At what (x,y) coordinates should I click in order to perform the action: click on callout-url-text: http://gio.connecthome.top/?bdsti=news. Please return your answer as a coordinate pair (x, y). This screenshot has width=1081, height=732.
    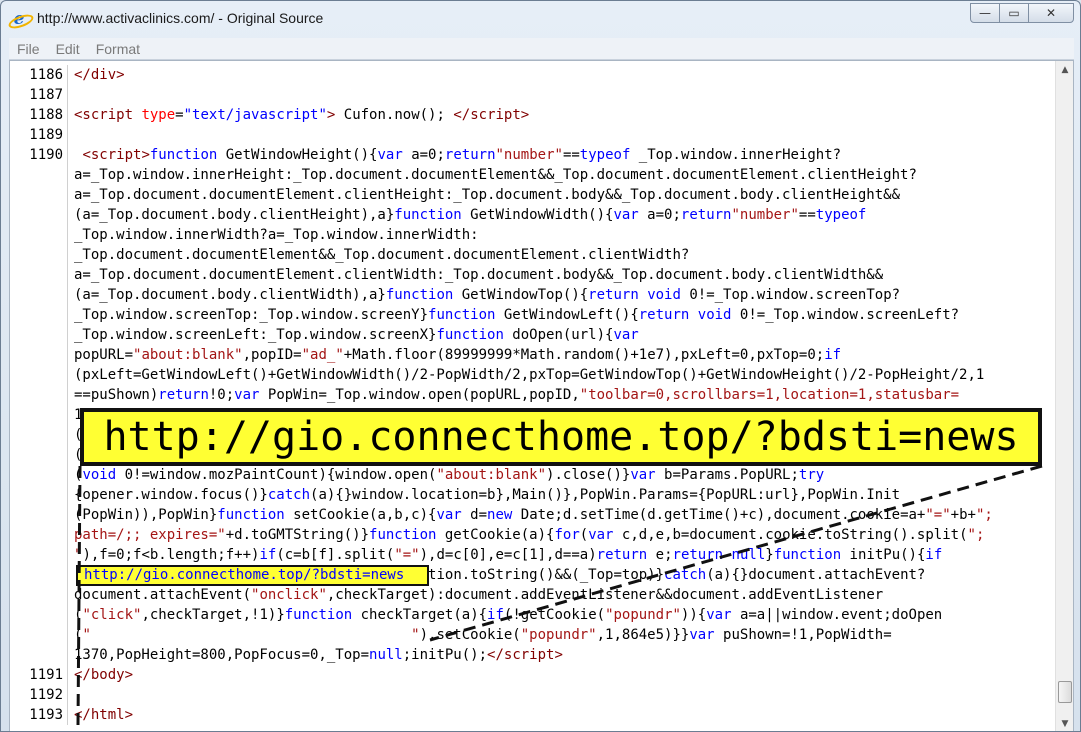
    Looking at the image, I should click on (561, 437).